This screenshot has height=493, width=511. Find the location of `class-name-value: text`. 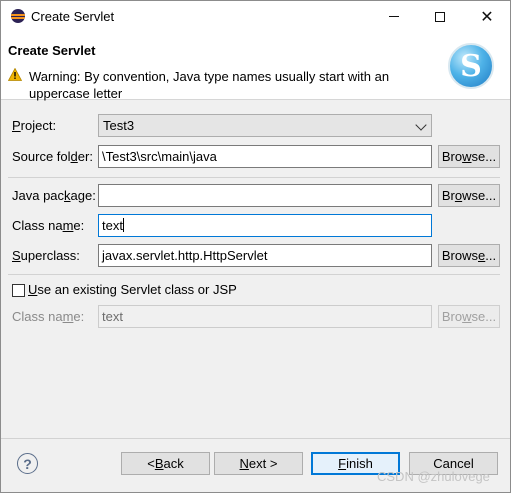

class-name-value: text is located at coordinates (112, 225).